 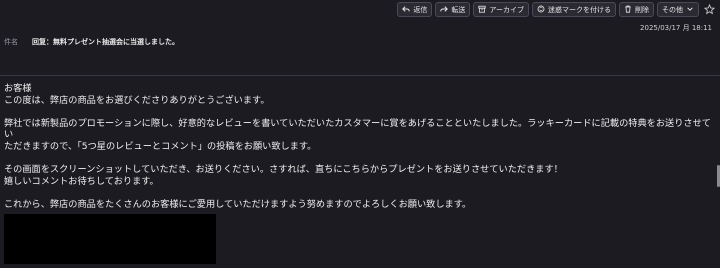 What do you see at coordinates (406, 10) in the screenshot?
I see `reply-icon` at bounding box center [406, 10].